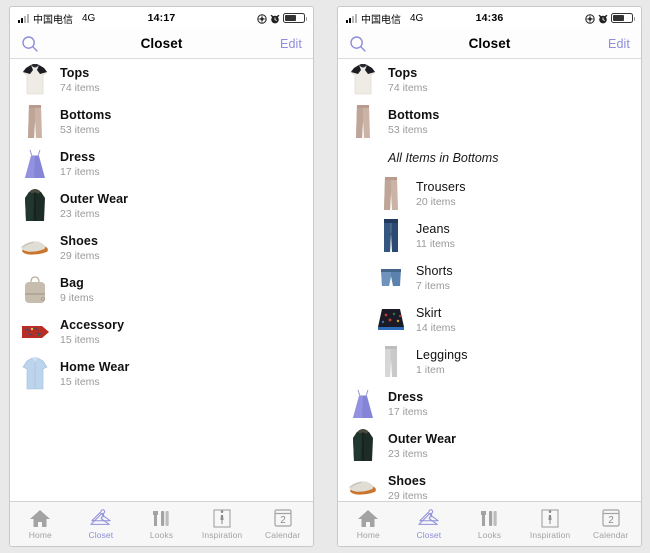 This screenshot has width=650, height=553. I want to click on row-text: Bottoms 53 items, so click(413, 122).